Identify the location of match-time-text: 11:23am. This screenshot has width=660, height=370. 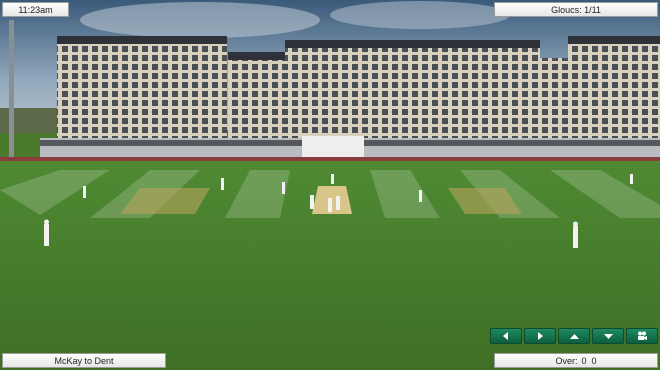
(35, 9).